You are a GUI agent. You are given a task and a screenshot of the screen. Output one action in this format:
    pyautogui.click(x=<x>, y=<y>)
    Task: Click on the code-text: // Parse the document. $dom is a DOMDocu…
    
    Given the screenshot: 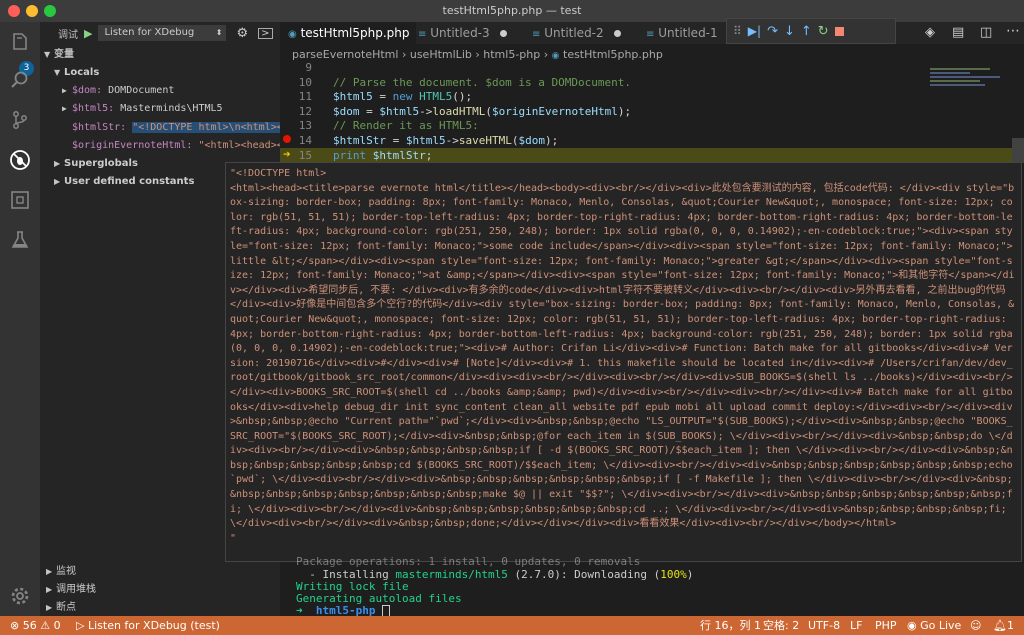 What is the action you would take?
    pyautogui.click(x=482, y=82)
    